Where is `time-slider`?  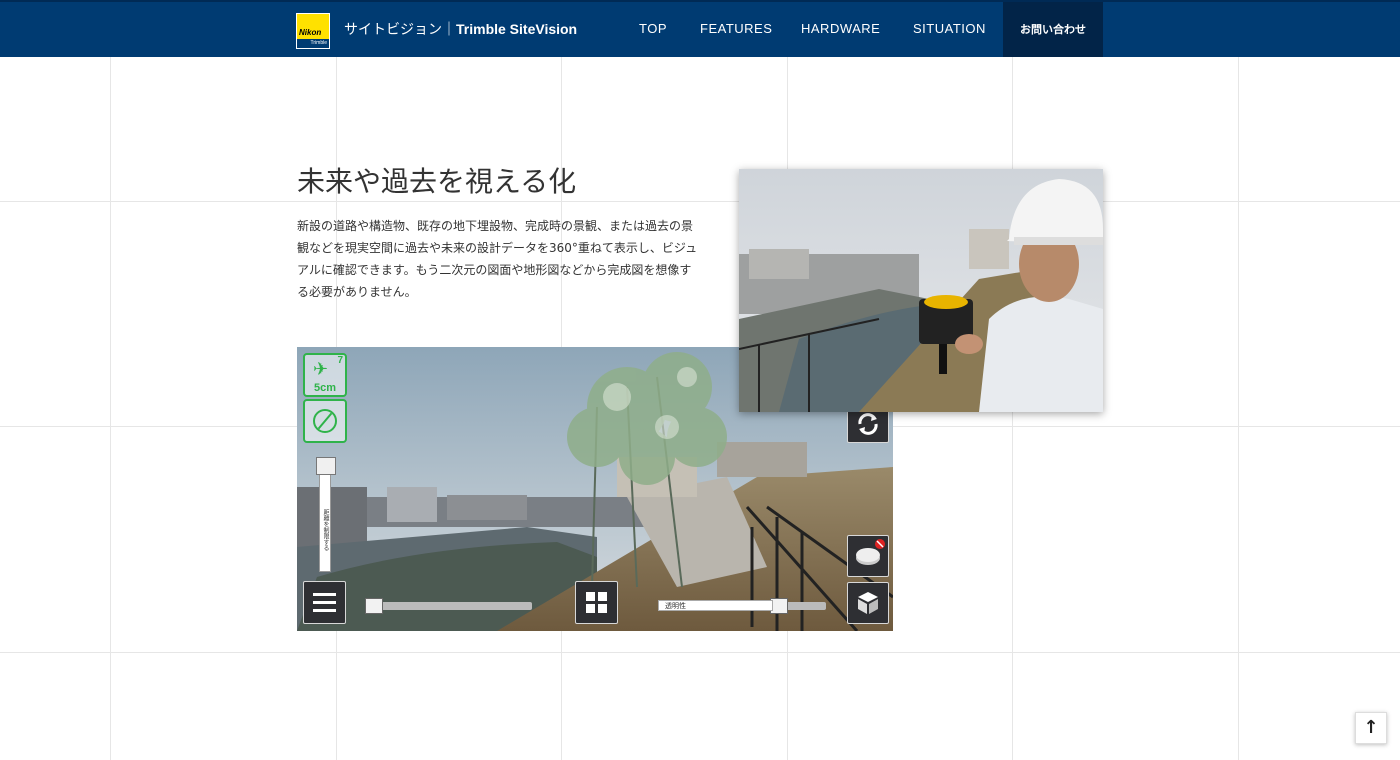 time-slider is located at coordinates (448, 606).